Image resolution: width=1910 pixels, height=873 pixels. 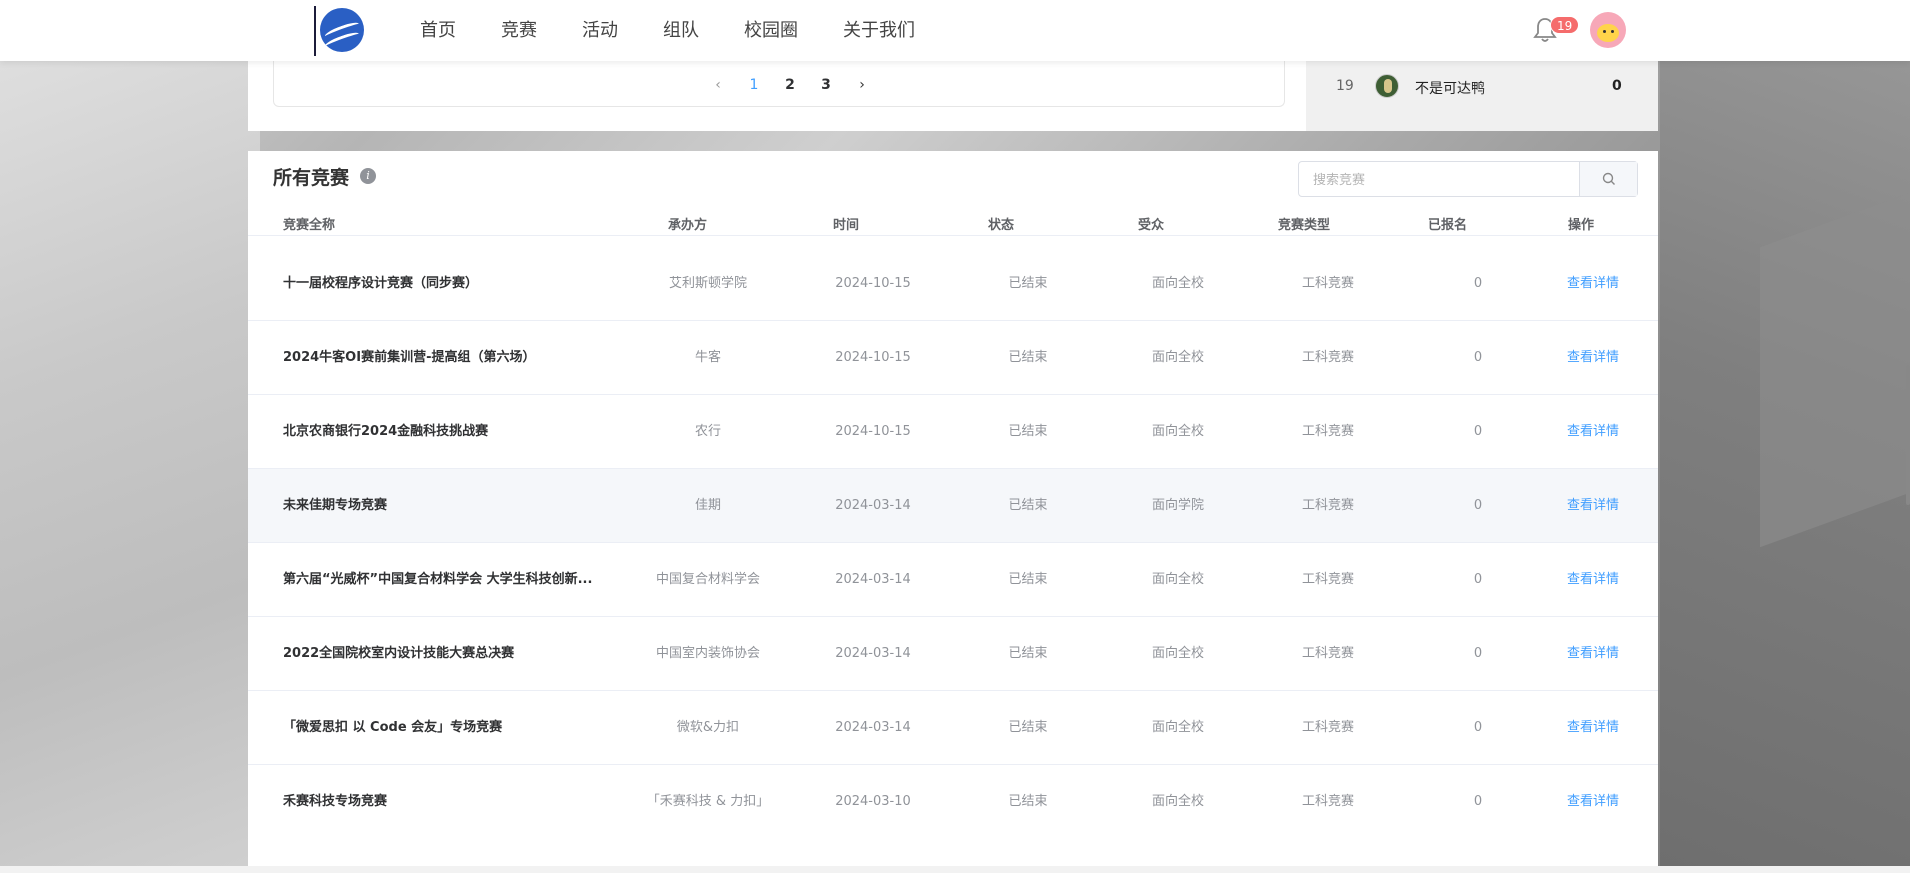 I want to click on nav-item-competitions: 竞赛, so click(x=519, y=30).